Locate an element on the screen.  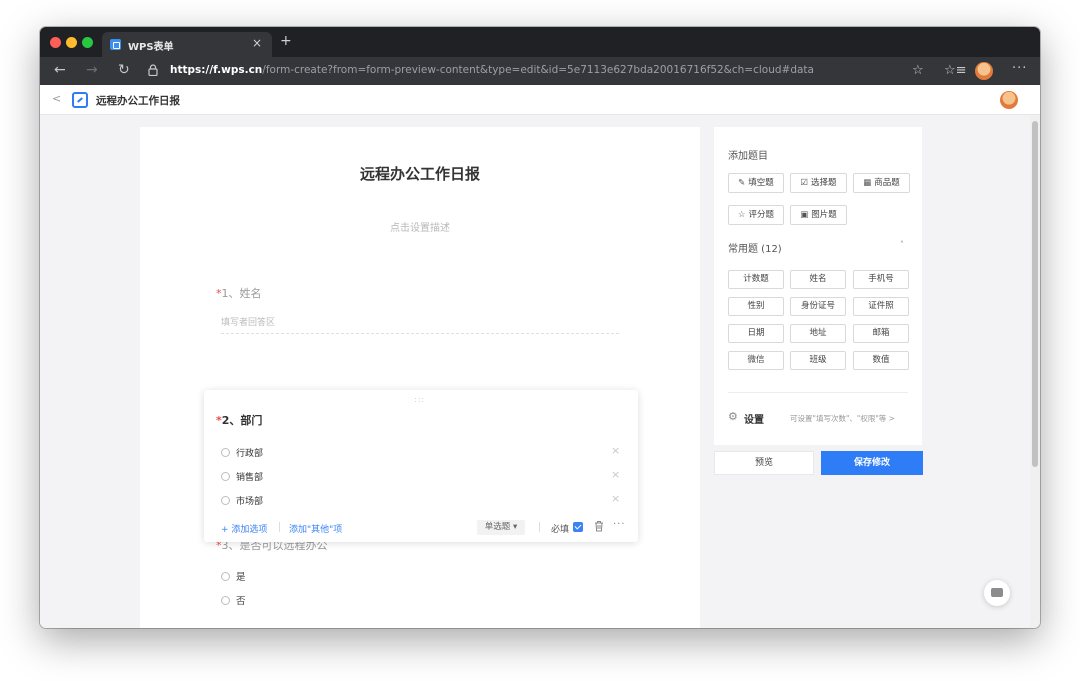
common-item-email: 邮箱 is located at coordinates (881, 333).